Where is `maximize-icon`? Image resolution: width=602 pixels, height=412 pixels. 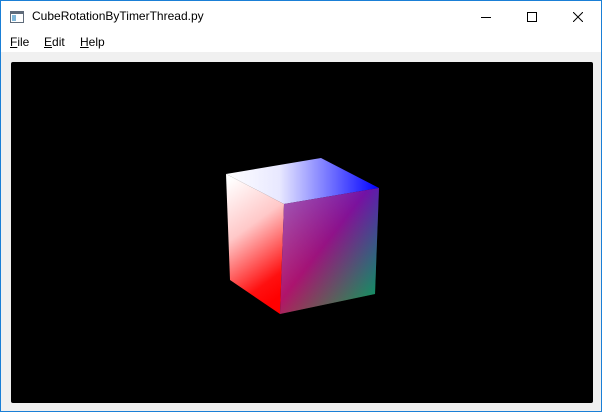 maximize-icon is located at coordinates (532, 16).